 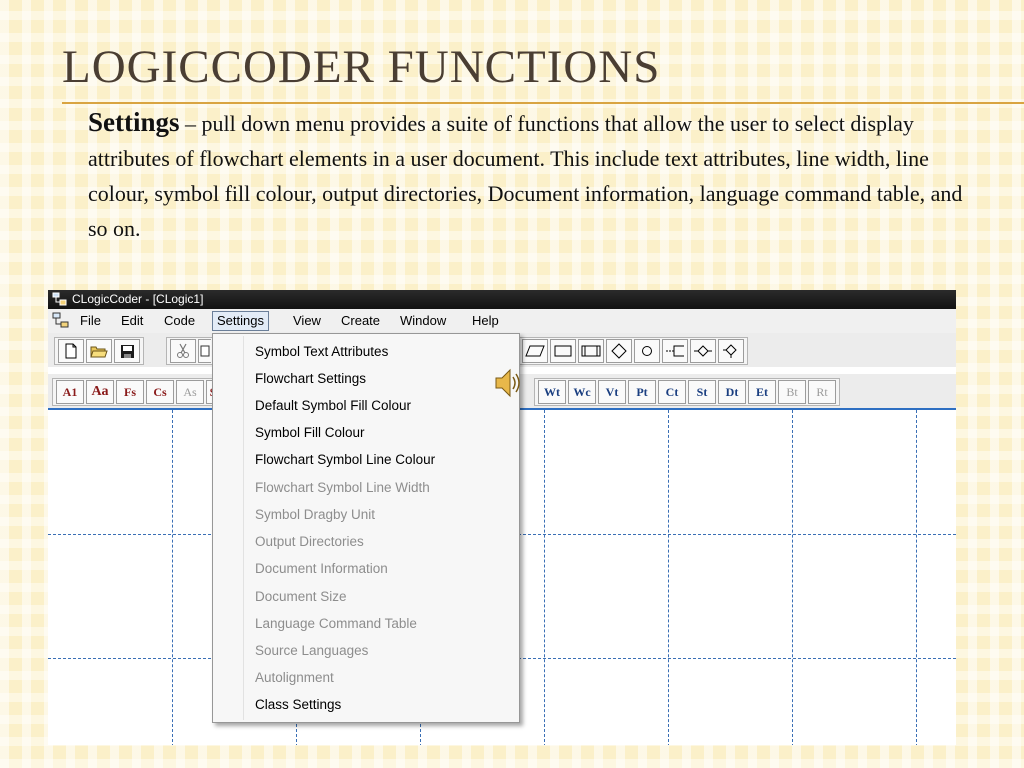 I want to click on toolbar-btn-cs: Cs, so click(x=160, y=392).